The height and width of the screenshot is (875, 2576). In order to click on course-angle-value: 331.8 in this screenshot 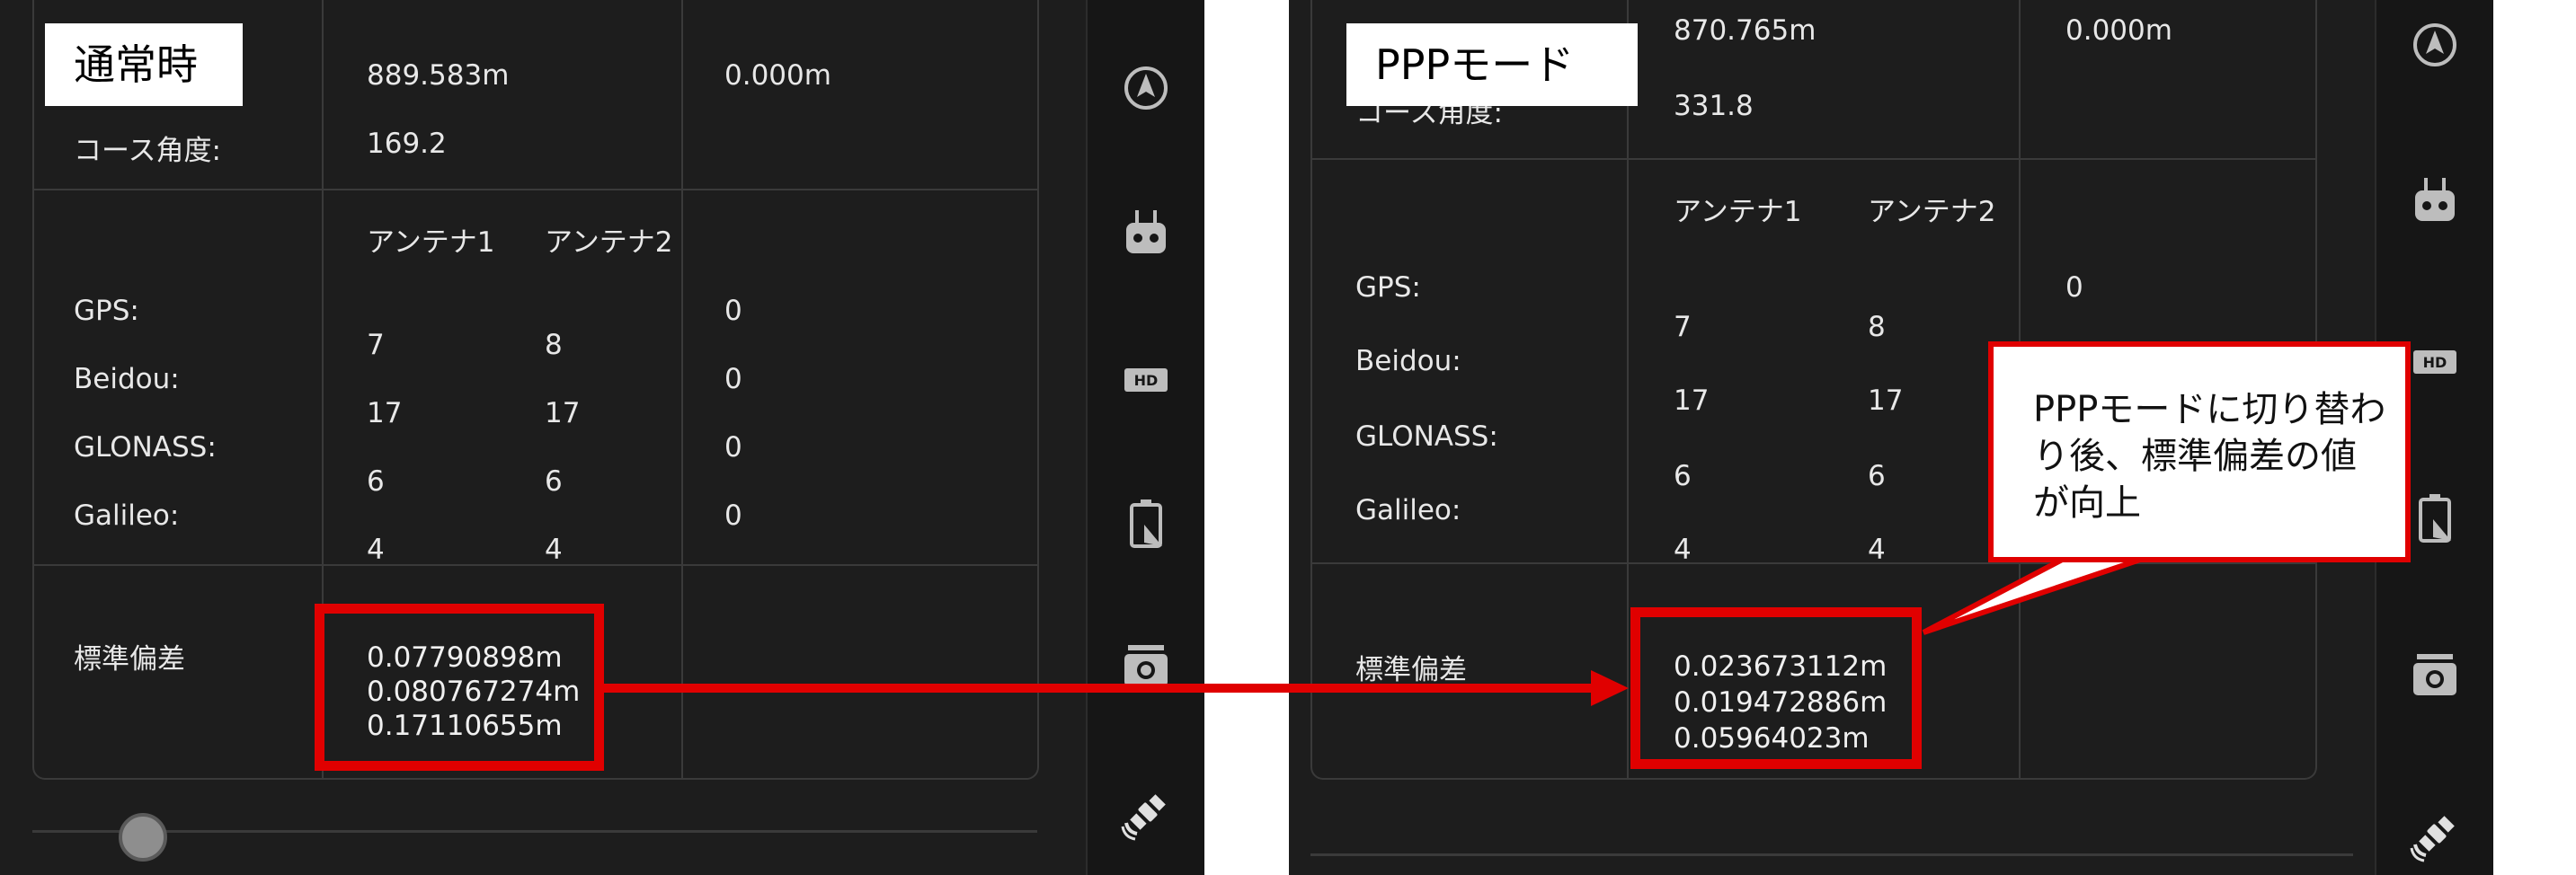, I will do `click(1714, 106)`.